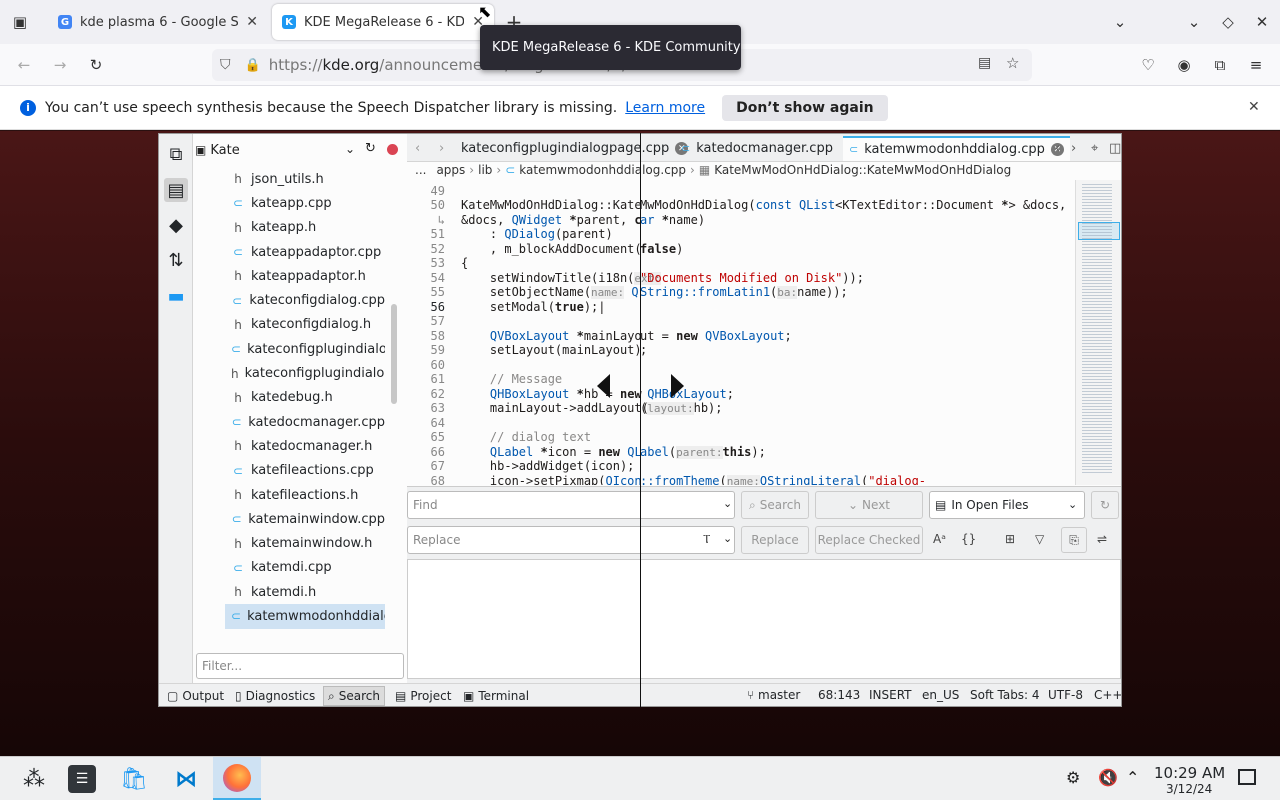  Describe the element at coordinates (1184, 65) in the screenshot. I see `account-icon: ◉` at that location.